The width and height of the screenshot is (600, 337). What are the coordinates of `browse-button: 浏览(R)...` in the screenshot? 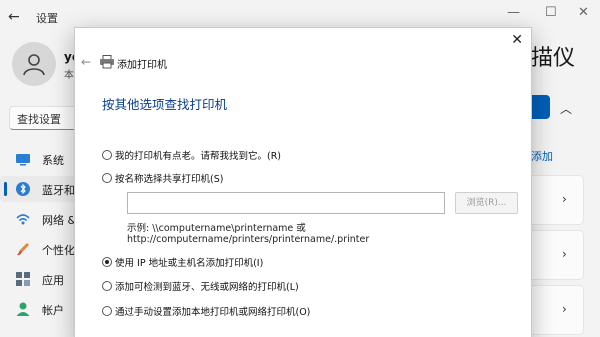 It's located at (486, 203).